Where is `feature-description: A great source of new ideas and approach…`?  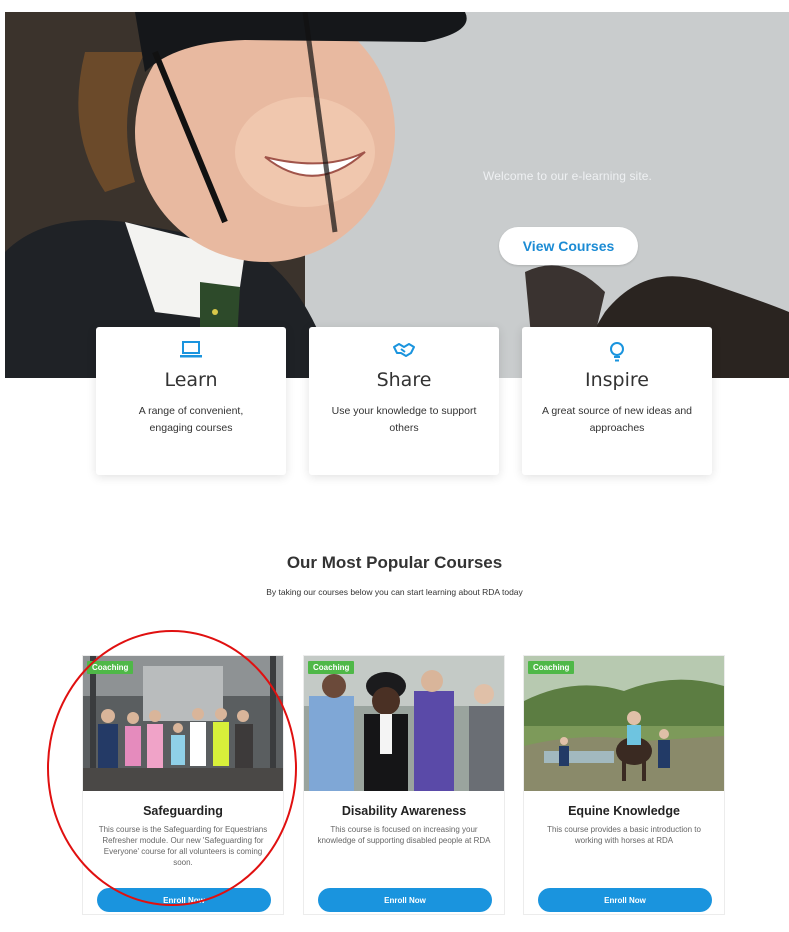
feature-description: A great source of new ideas and approach… is located at coordinates (617, 419).